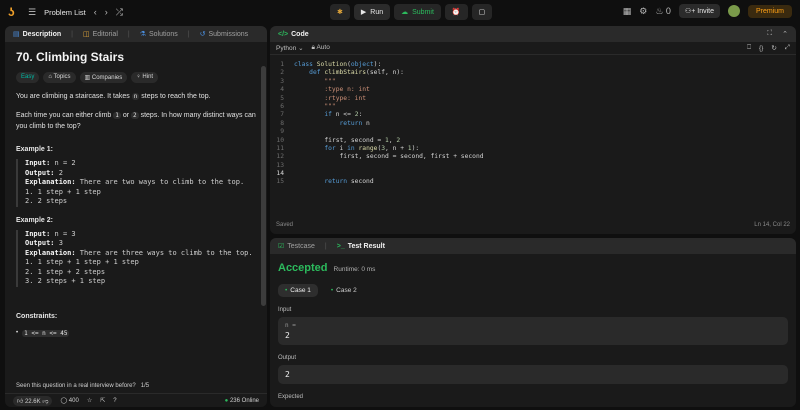  What do you see at coordinates (627, 11) in the screenshot?
I see `layout-icon: ▦` at bounding box center [627, 11].